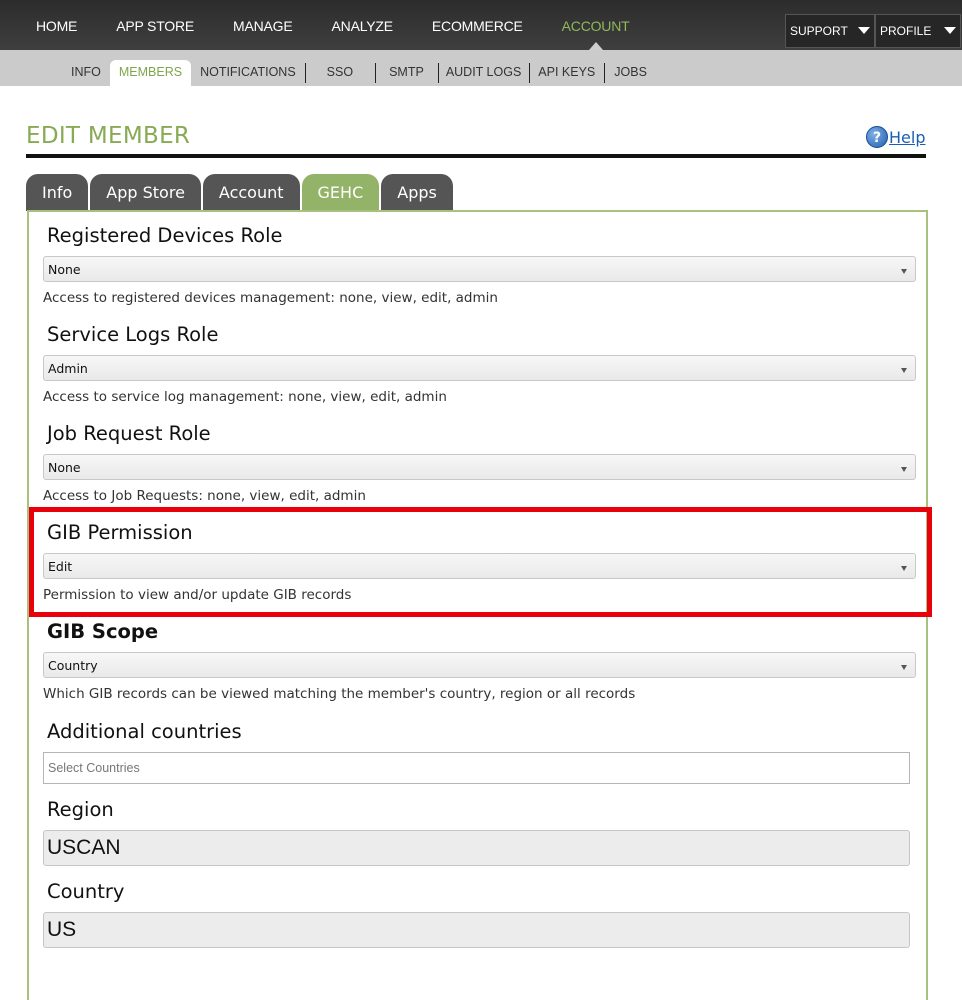  Describe the element at coordinates (417, 192) in the screenshot. I see `tab-apps: Apps` at that location.